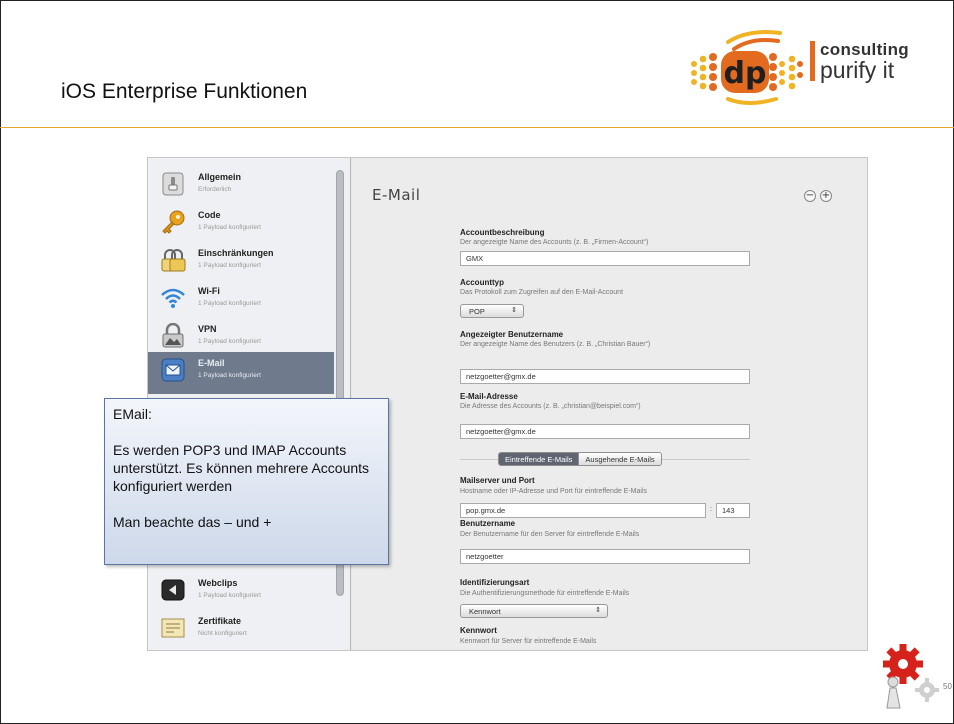  What do you see at coordinates (173, 370) in the screenshot?
I see `mail-icon` at bounding box center [173, 370].